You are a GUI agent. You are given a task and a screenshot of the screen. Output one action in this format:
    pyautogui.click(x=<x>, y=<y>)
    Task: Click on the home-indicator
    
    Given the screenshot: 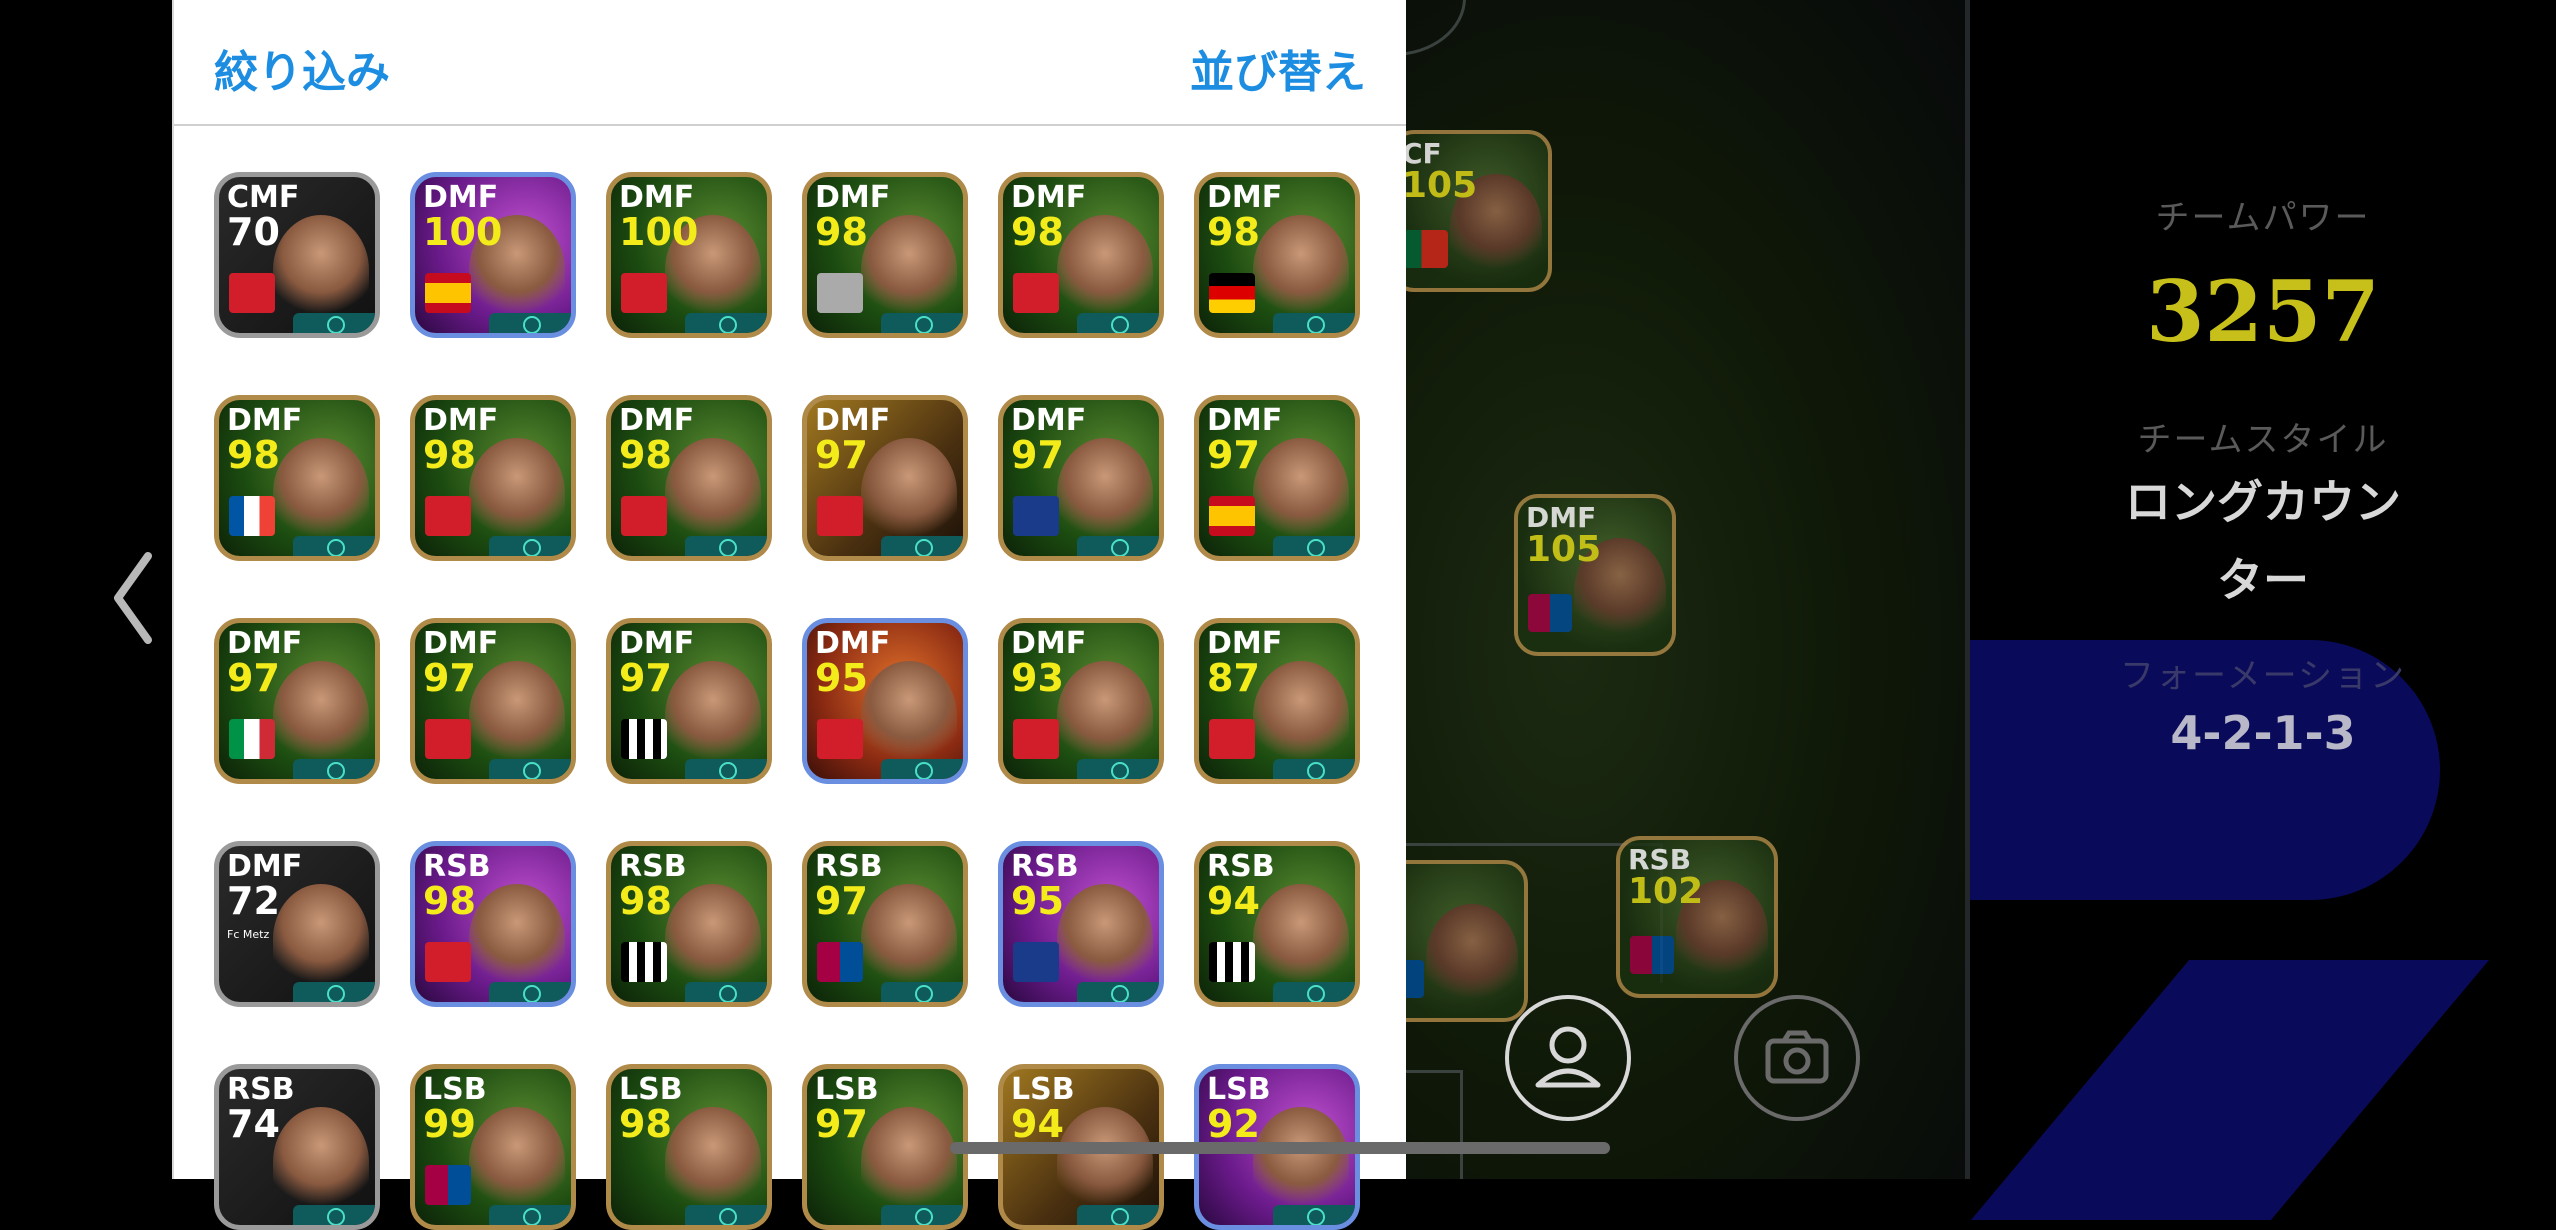 What is the action you would take?
    pyautogui.click(x=1280, y=1148)
    